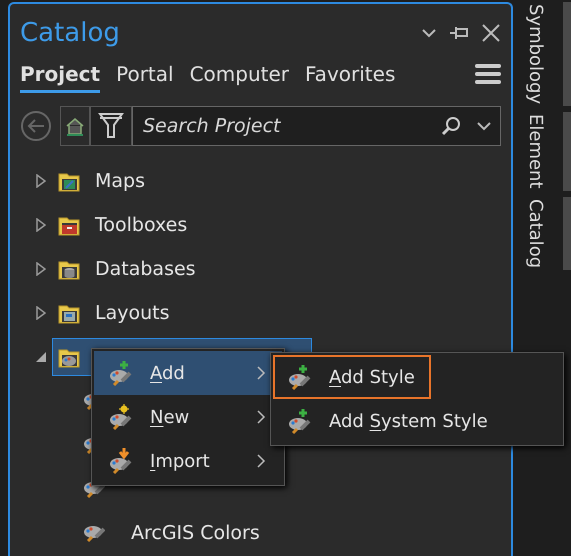 The height and width of the screenshot is (556, 571). What do you see at coordinates (240, 77) in the screenshot?
I see `tab: Computer` at bounding box center [240, 77].